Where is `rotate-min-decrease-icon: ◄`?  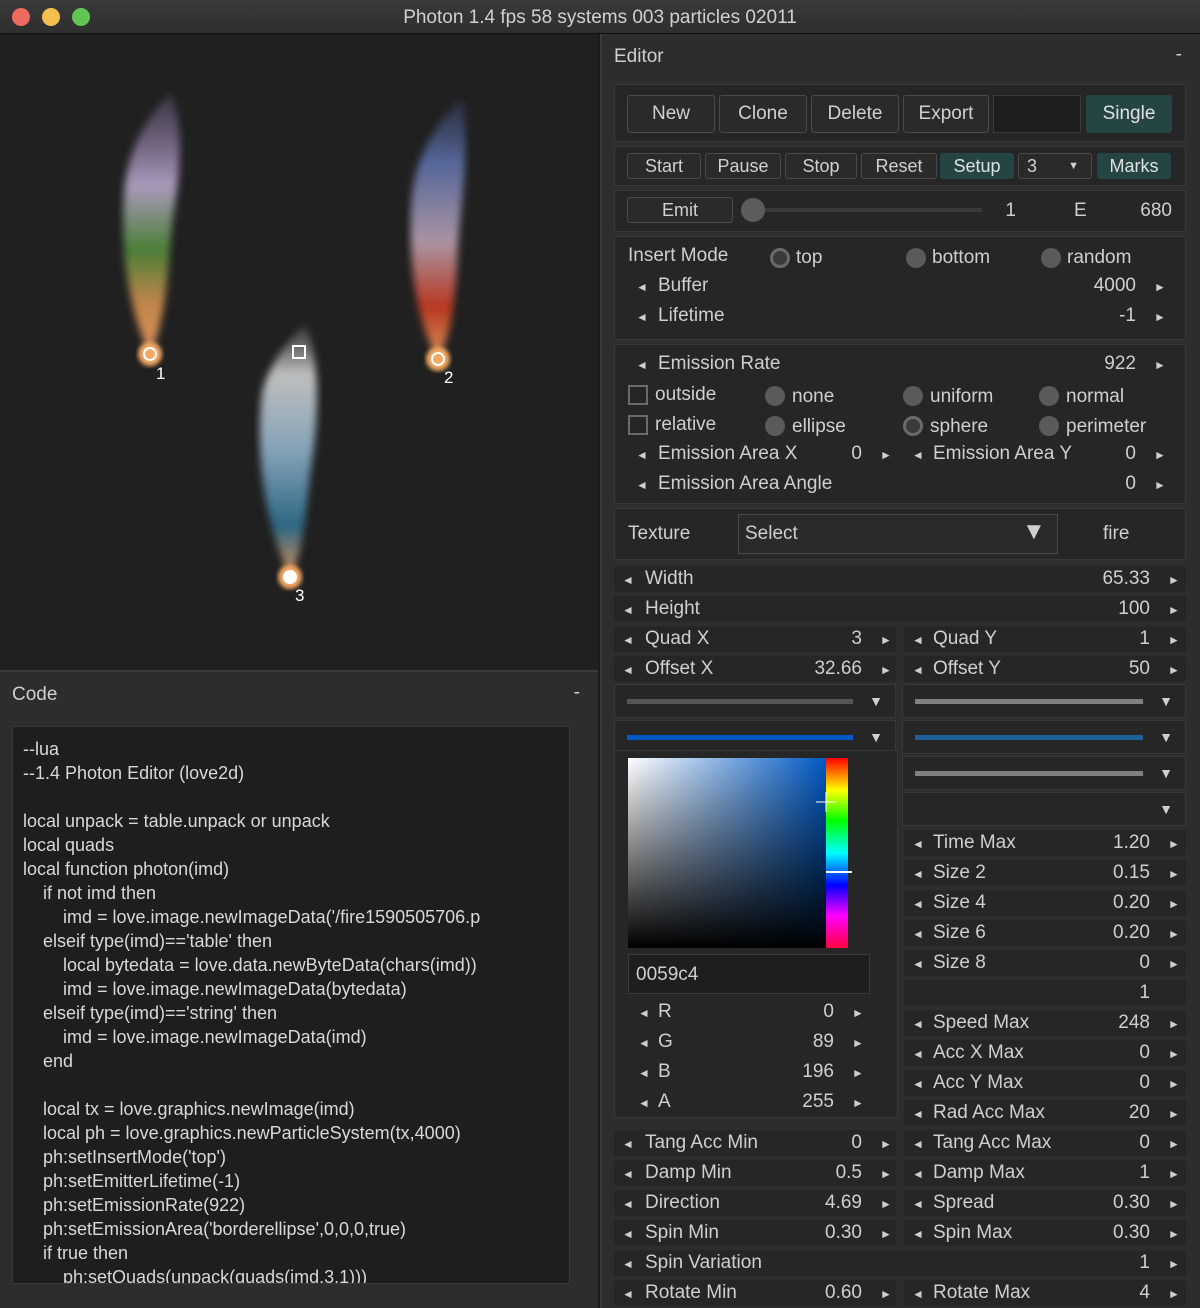 rotate-min-decrease-icon: ◄ is located at coordinates (628, 1294).